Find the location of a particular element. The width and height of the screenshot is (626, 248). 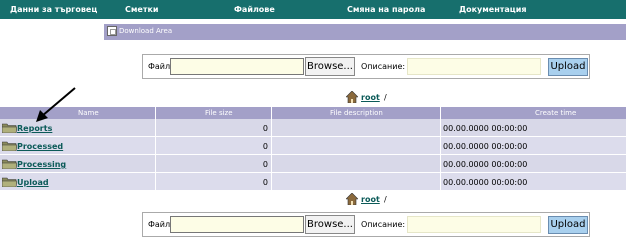

upload-form-top: Файл: Browse... Описание: Upload is located at coordinates (366, 66).